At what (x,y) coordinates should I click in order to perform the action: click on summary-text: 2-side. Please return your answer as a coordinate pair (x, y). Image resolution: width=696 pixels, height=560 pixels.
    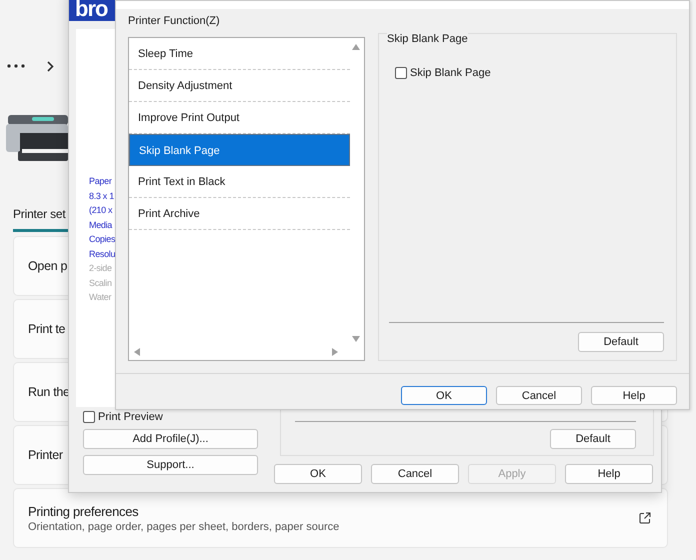
    Looking at the image, I should click on (100, 268).